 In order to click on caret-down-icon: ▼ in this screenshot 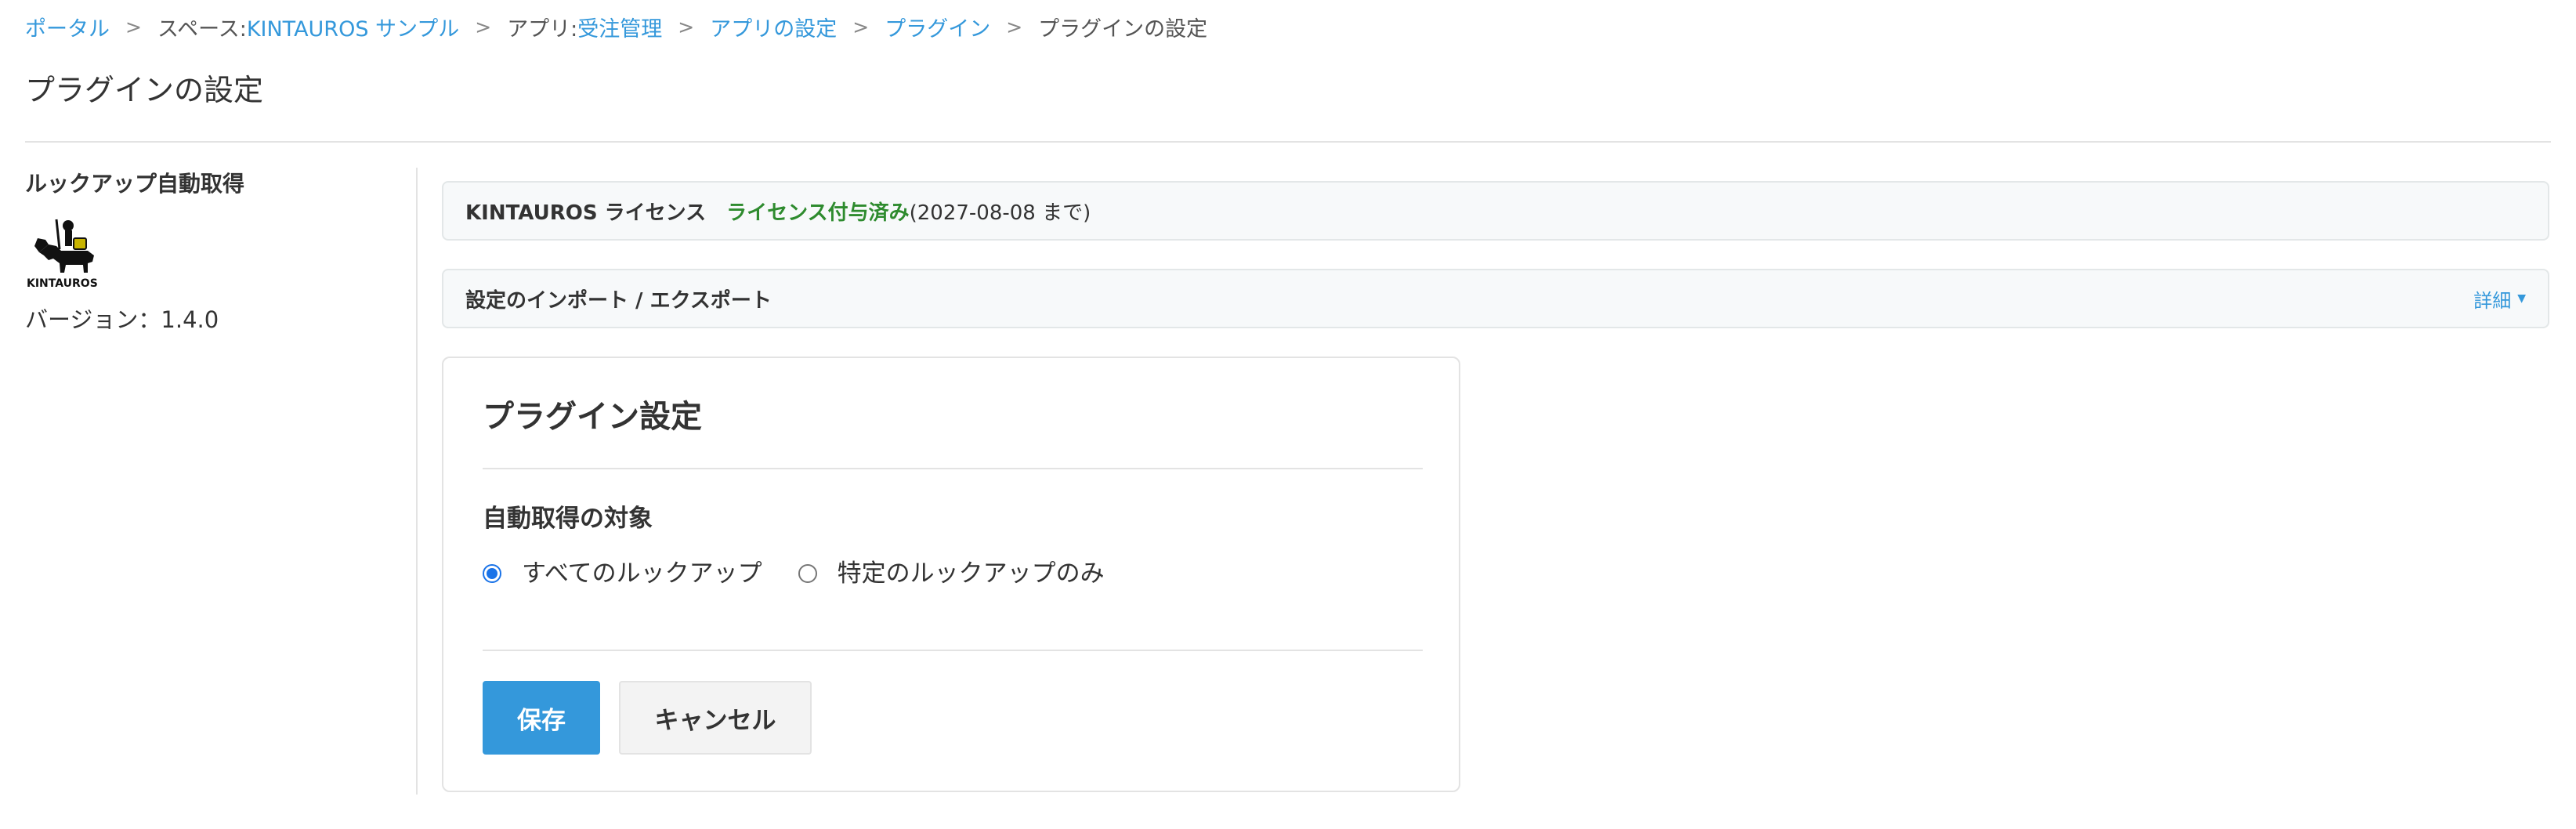, I will do `click(2522, 298)`.